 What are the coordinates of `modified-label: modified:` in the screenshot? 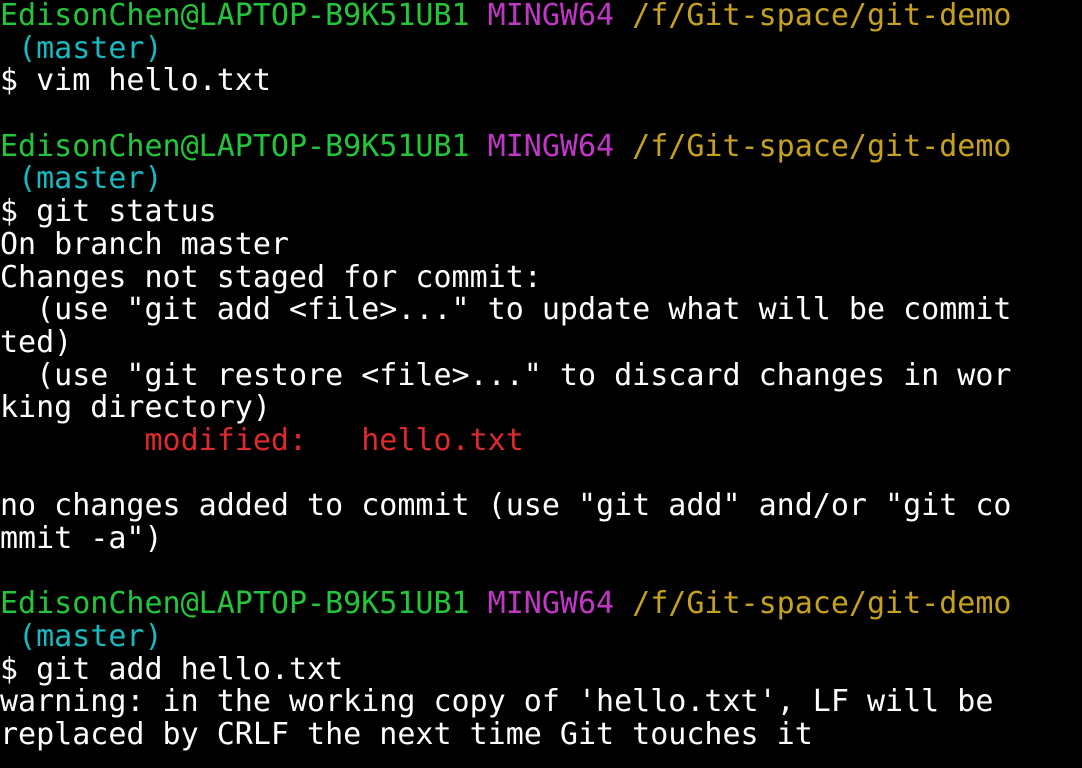 It's located at (226, 441).